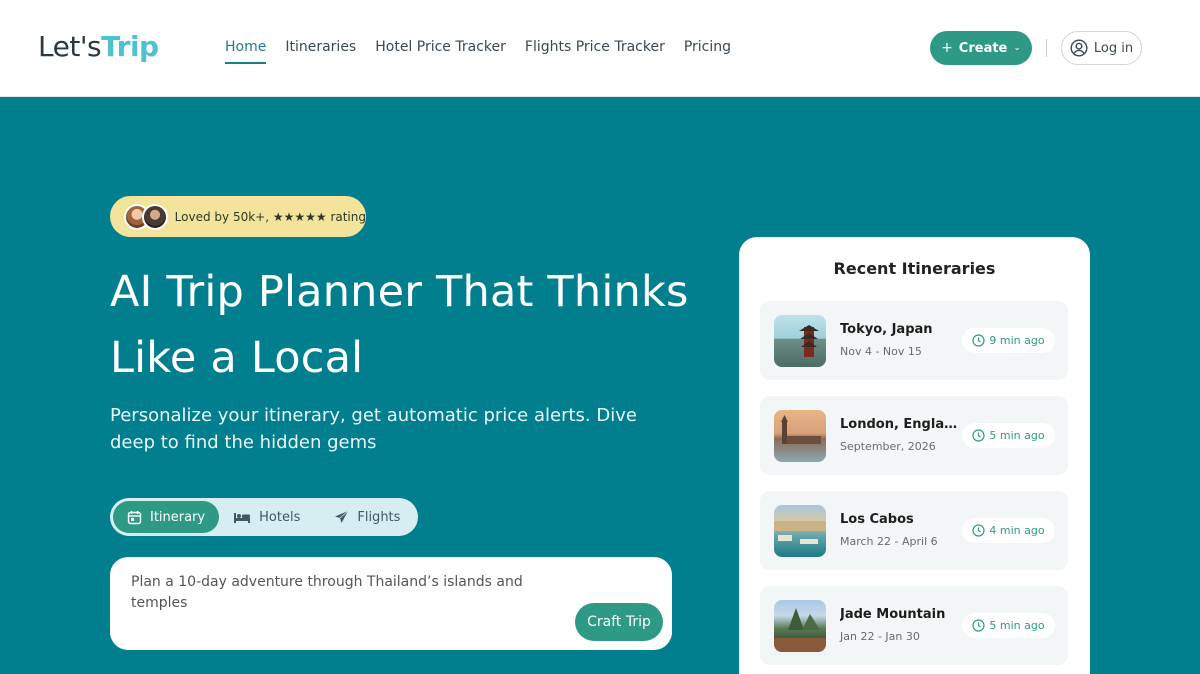 The height and width of the screenshot is (674, 1200). I want to click on plus-icon: +, so click(947, 48).